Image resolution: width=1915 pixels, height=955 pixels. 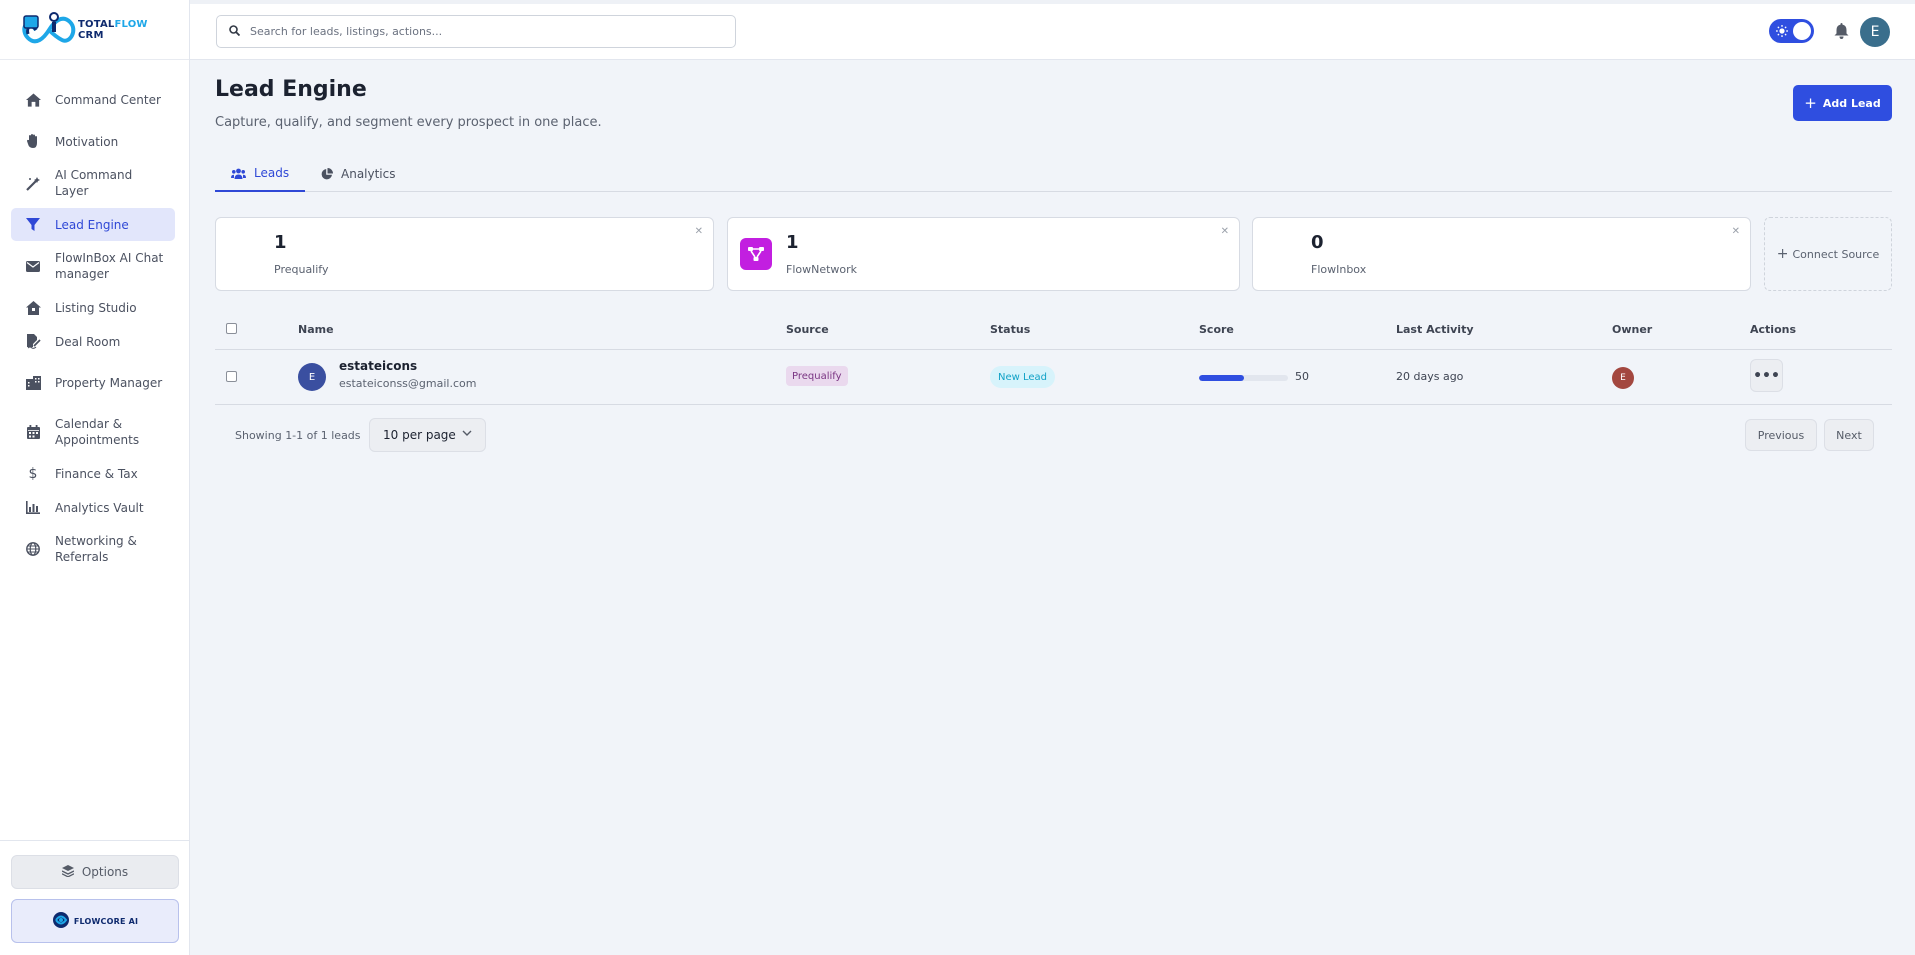 I want to click on previous-page-button: Previous, so click(x=1781, y=435).